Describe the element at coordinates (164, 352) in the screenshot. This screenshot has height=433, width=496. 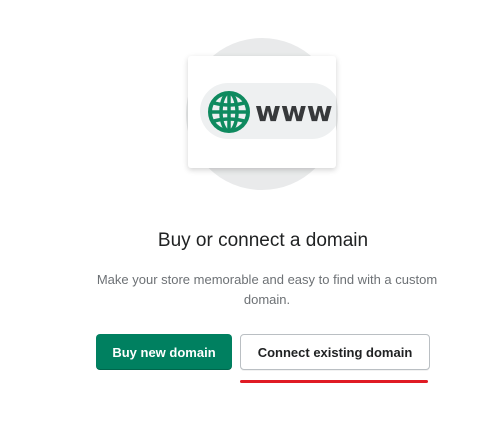
I see `buy-new-domain-button: Buy new domain` at that location.